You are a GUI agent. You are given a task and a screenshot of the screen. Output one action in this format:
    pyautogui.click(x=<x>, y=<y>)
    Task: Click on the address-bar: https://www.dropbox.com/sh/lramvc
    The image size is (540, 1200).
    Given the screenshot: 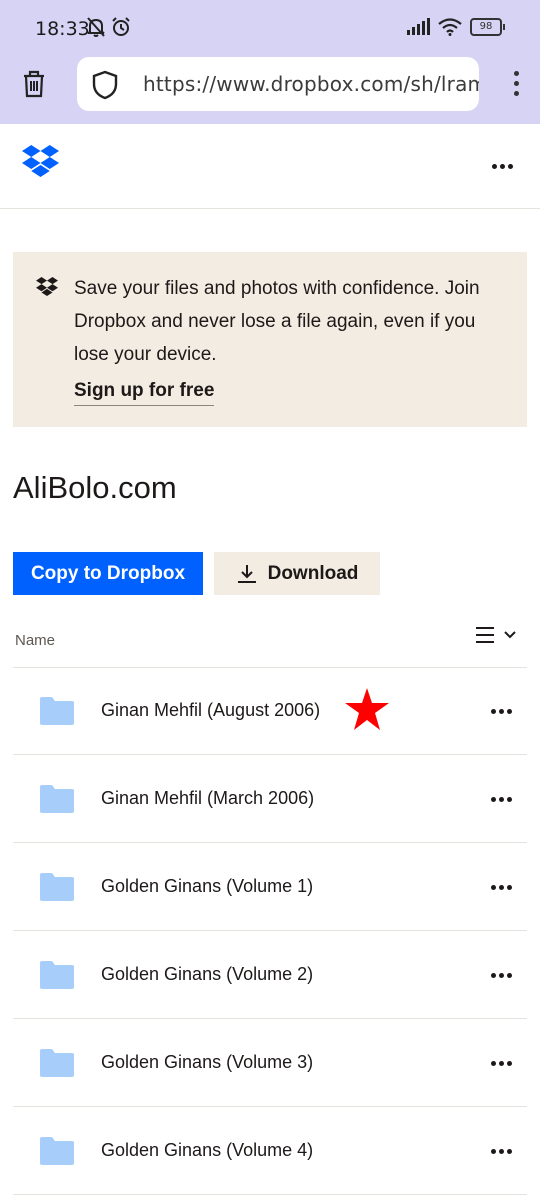 What is the action you would take?
    pyautogui.click(x=278, y=84)
    